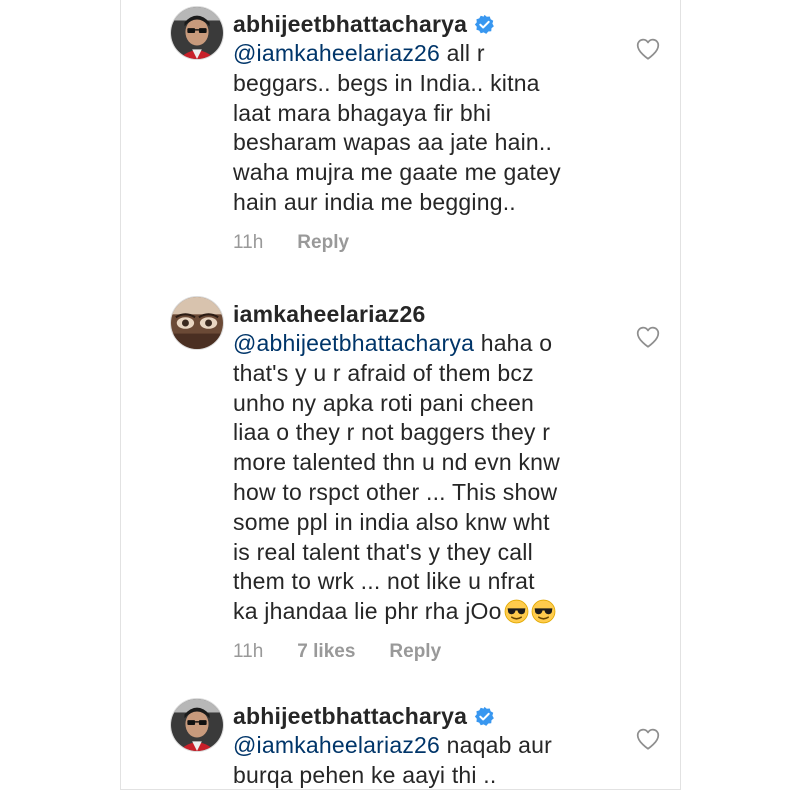  Describe the element at coordinates (353, 343) in the screenshot. I see `mention-link: @abhijeetbhattacharya` at that location.